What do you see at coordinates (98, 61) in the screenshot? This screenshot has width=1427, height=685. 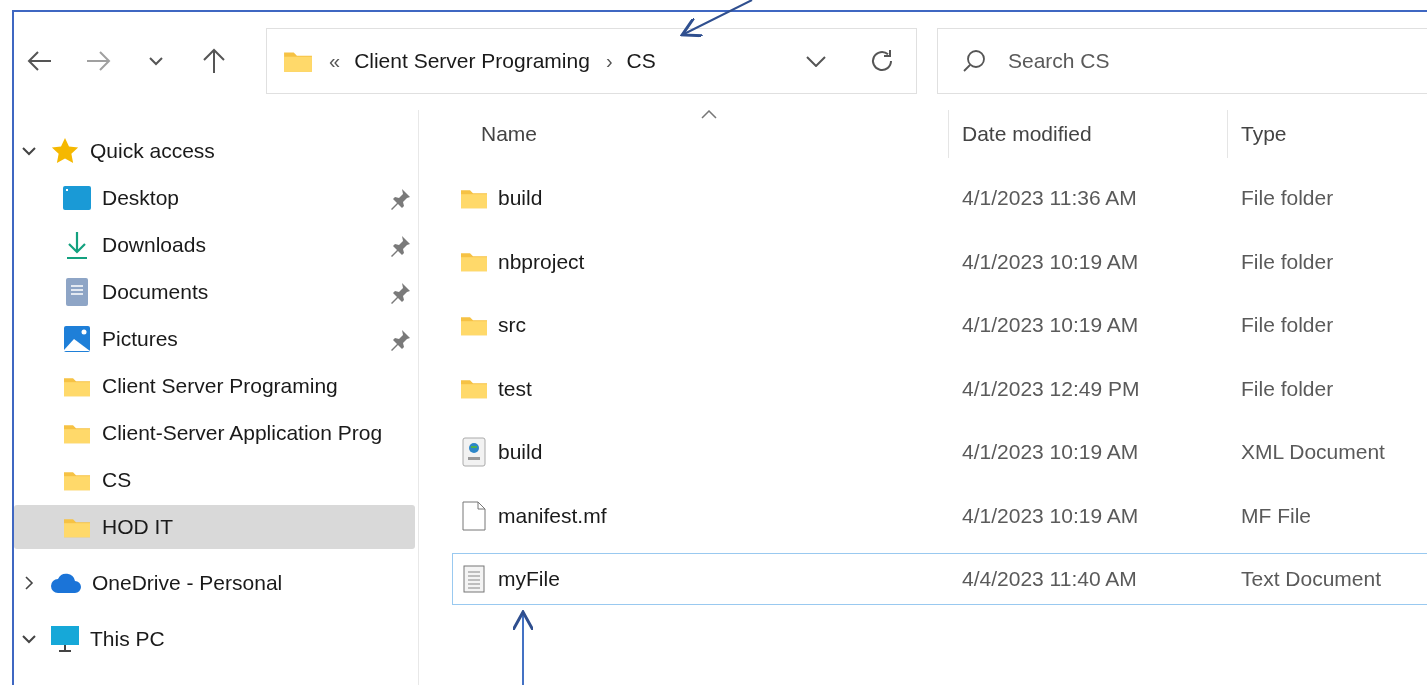 I see `forward-arrow-icon` at bounding box center [98, 61].